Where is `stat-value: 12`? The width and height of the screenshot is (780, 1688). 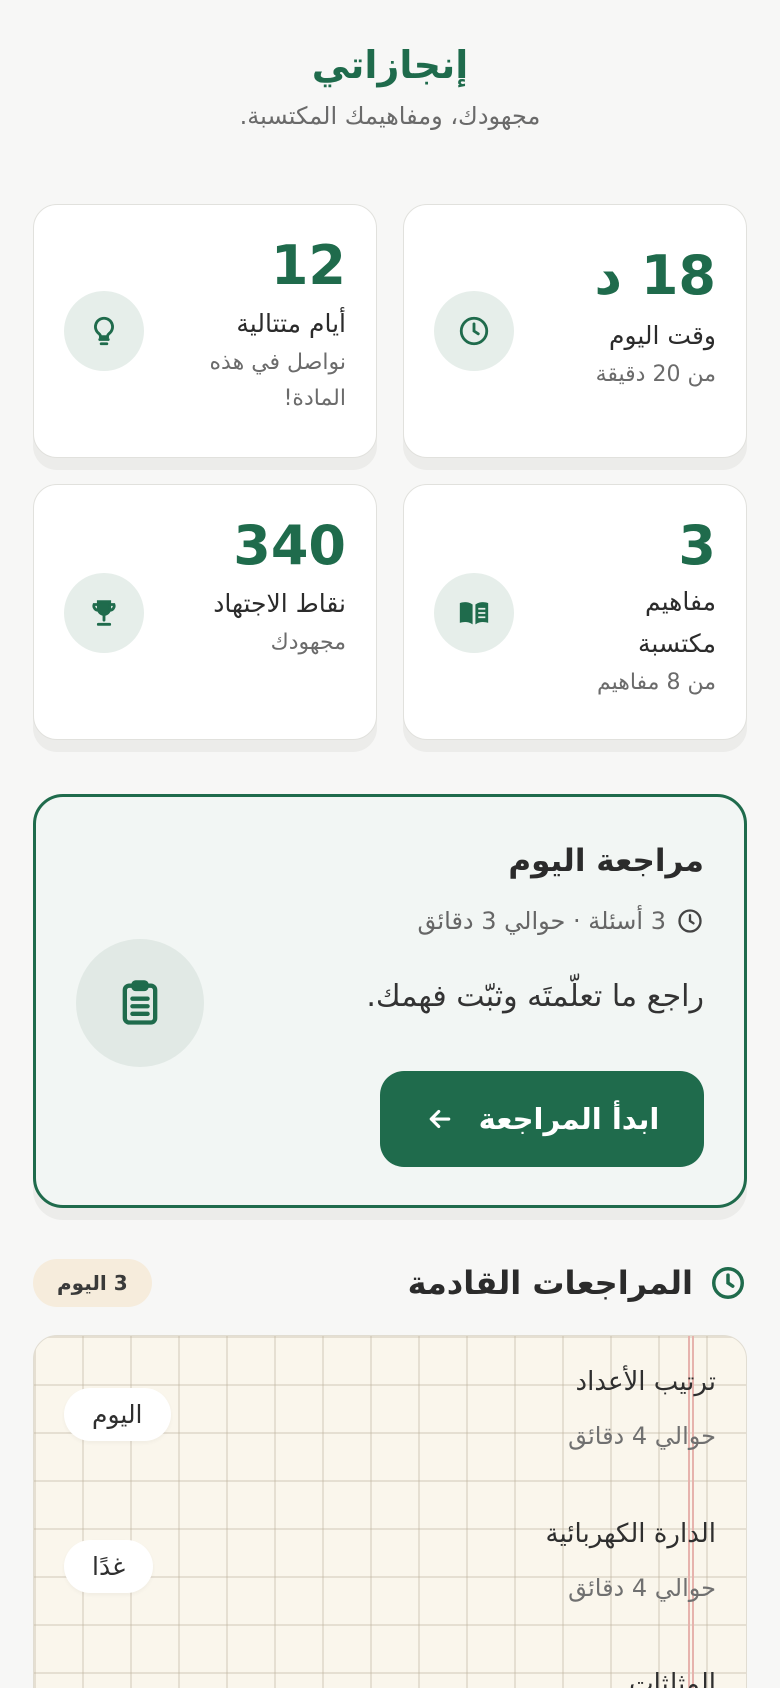 stat-value: 12 is located at coordinates (308, 265).